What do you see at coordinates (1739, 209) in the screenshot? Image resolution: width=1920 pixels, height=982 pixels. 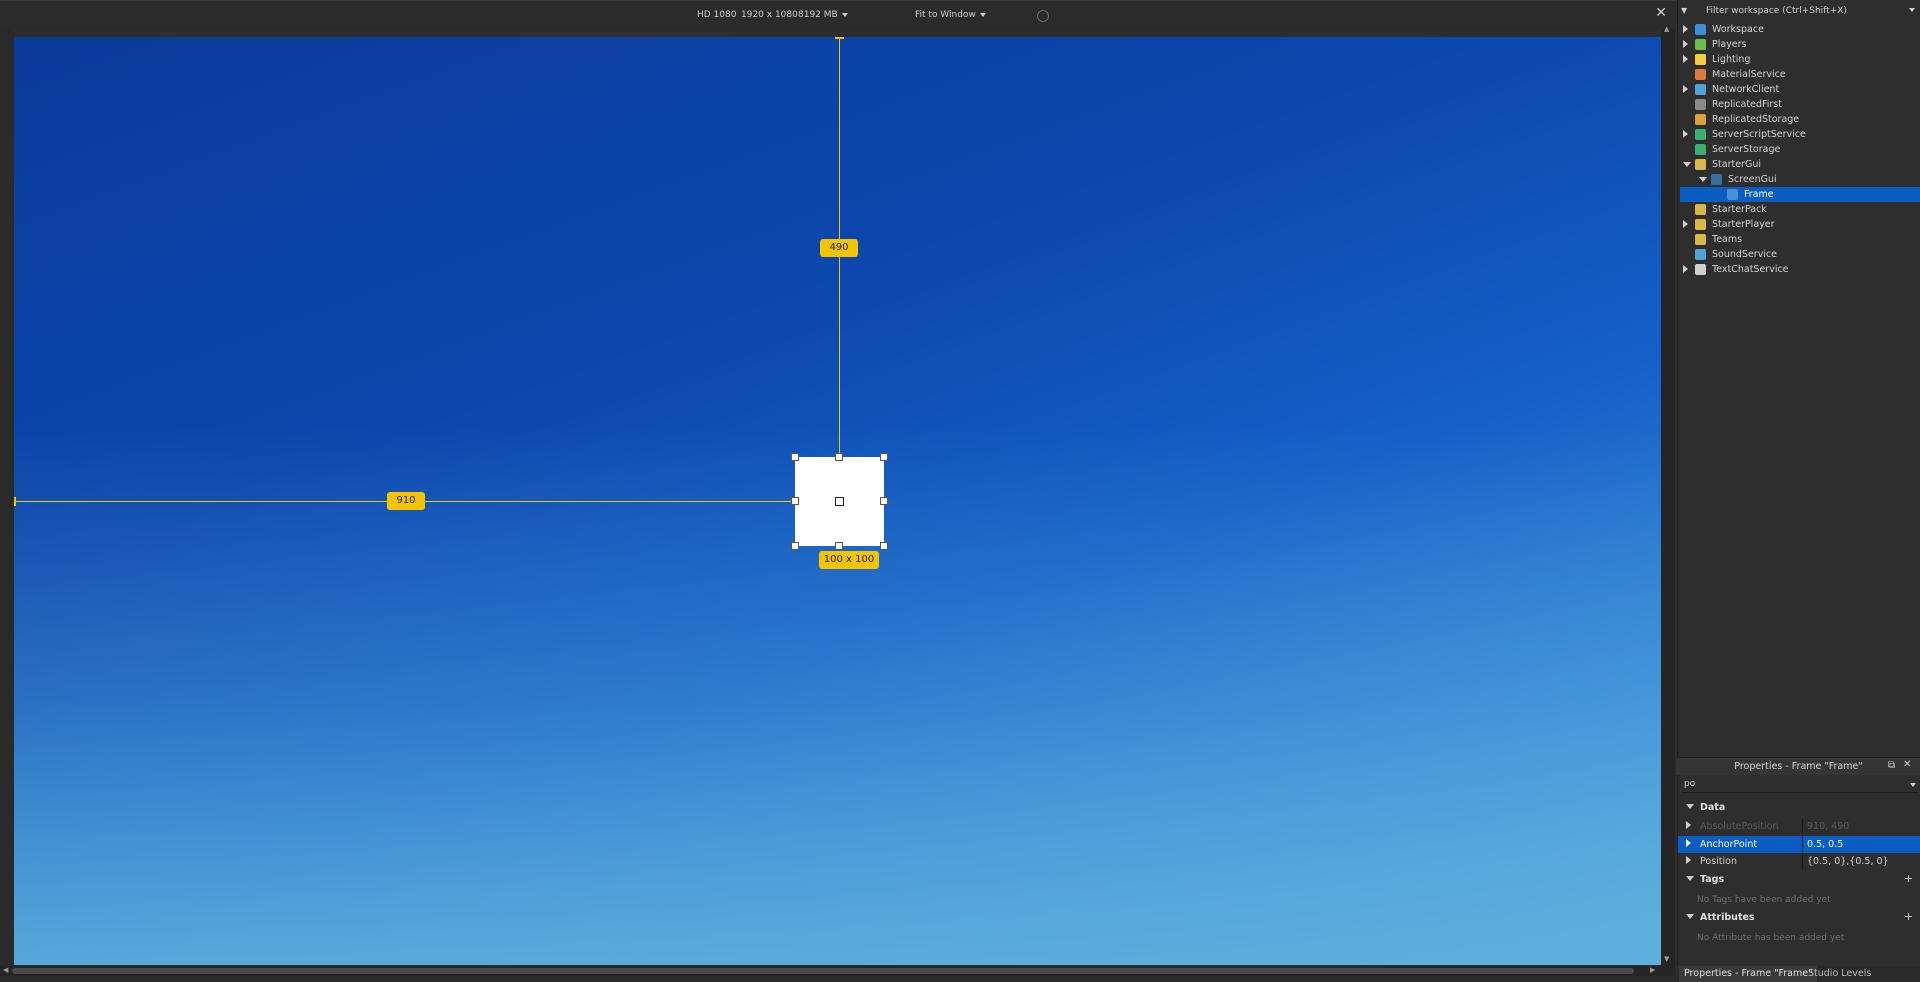 I see `tree-item-label: StarterPack` at bounding box center [1739, 209].